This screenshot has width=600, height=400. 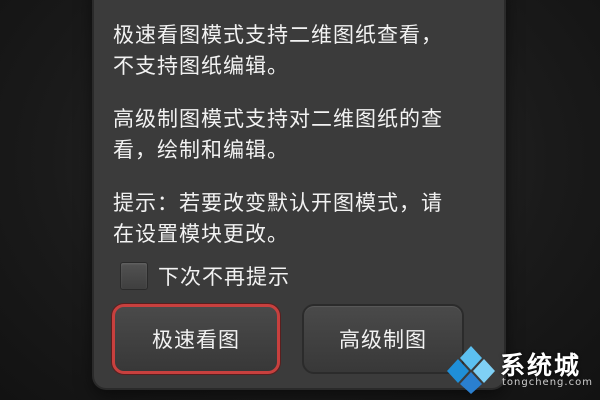 I want to click on message-line: 提示：若要改变默认开图模式，请, so click(x=278, y=203).